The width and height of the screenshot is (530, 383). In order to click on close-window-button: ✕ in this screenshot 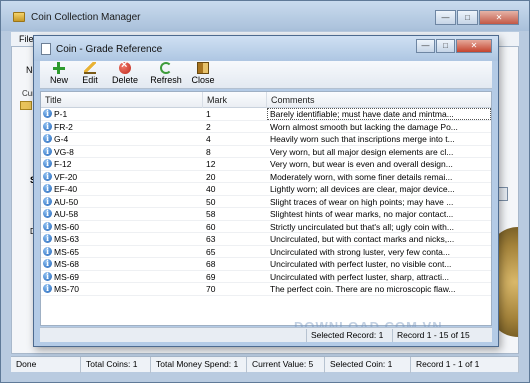, I will do `click(499, 17)`.